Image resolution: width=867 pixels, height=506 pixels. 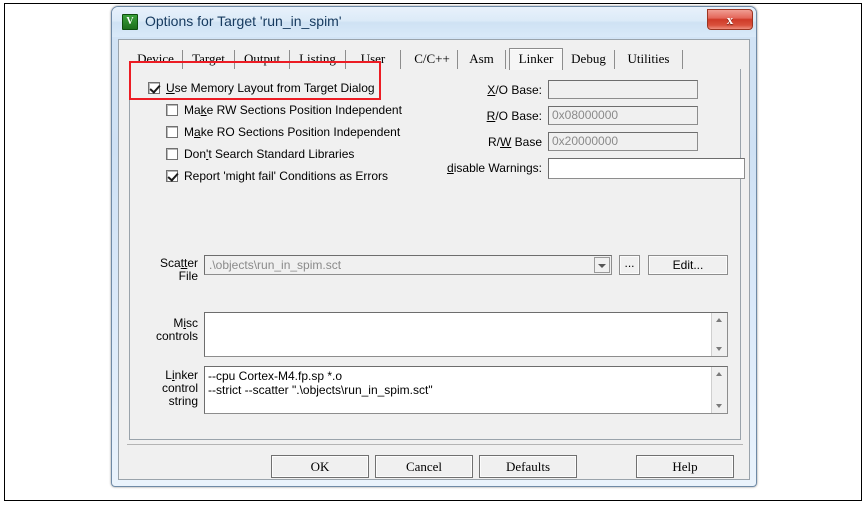 What do you see at coordinates (719, 390) in the screenshot?
I see `linker-control-string-scrollbar` at bounding box center [719, 390].